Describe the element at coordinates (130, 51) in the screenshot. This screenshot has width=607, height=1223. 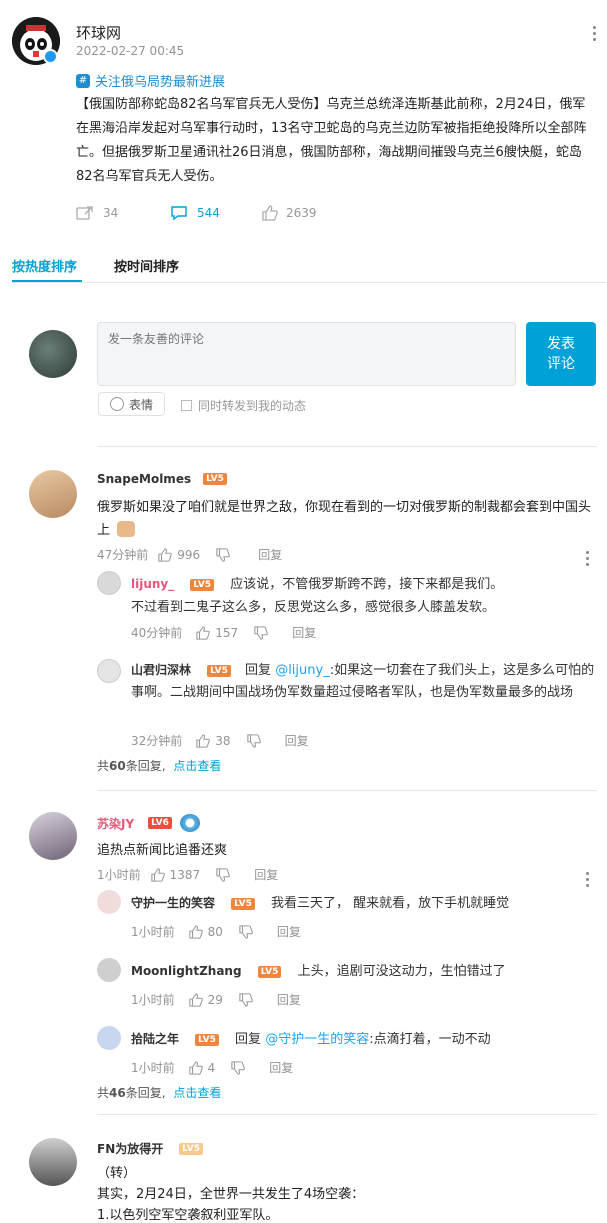
I see `post-timestamp: 2022-02-27 00:45` at that location.